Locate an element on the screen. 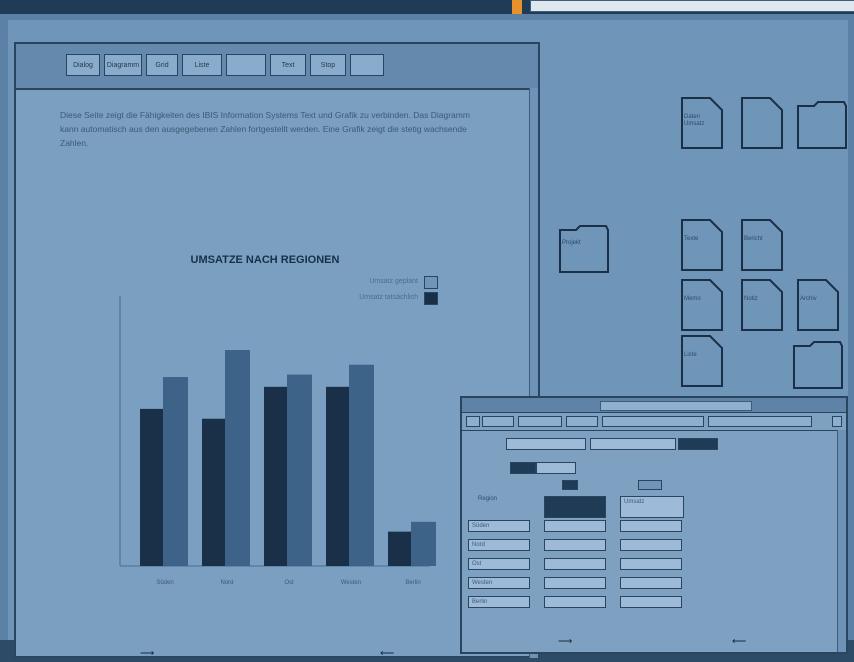  x-tick-label: Ost is located at coordinates (289, 583).